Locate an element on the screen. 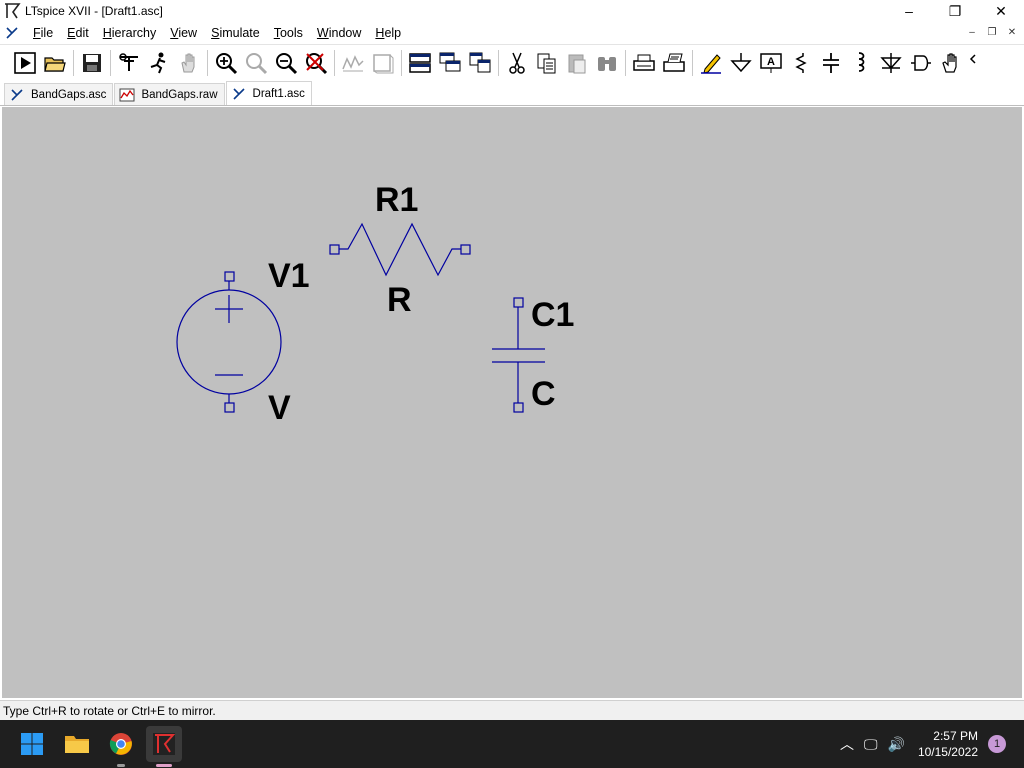 This screenshot has width=1024, height=768. volume-icon: 🔊 is located at coordinates (896, 744).